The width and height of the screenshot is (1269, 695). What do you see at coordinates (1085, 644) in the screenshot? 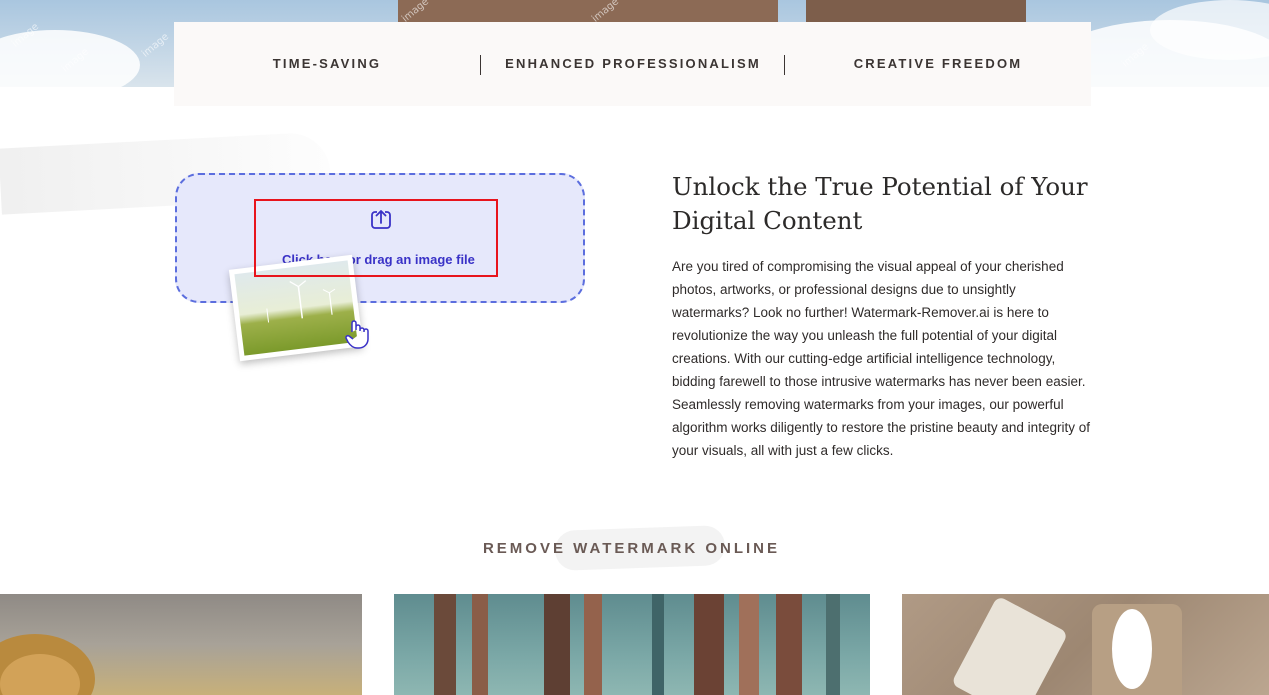
I see `example-image-spa` at bounding box center [1085, 644].